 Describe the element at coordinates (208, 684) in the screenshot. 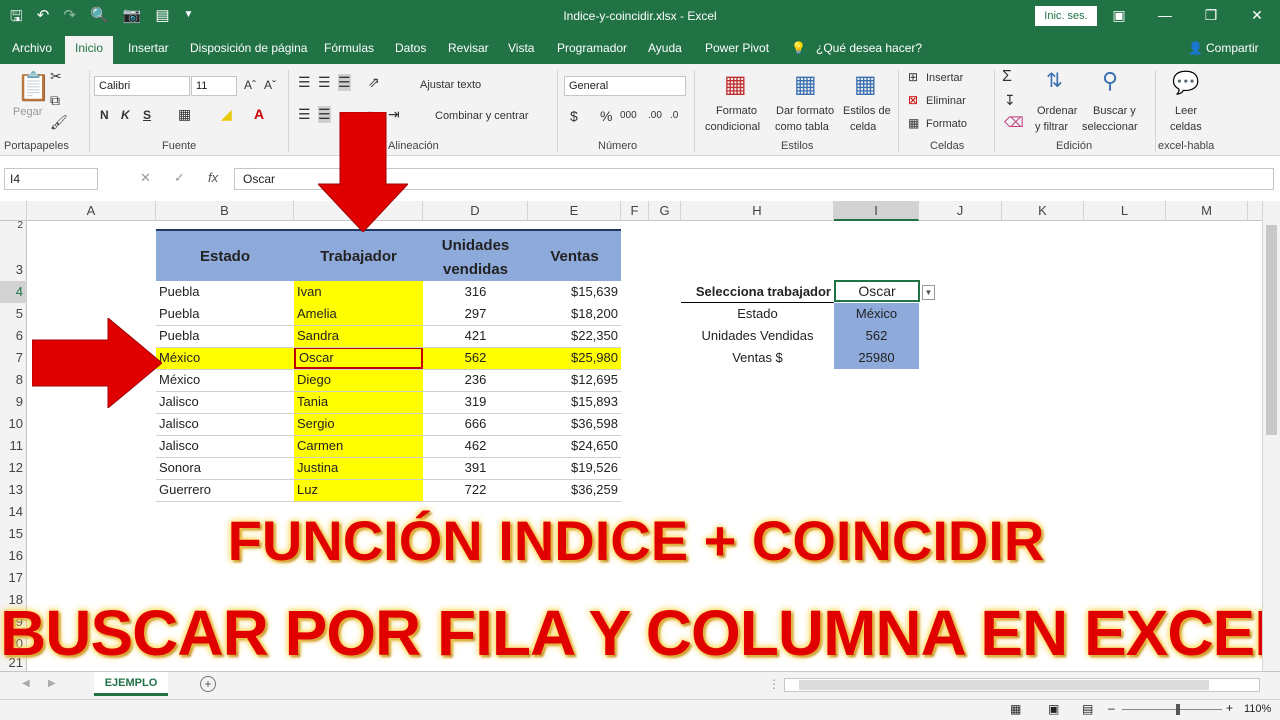

I see `add-sheet-icon: +` at that location.